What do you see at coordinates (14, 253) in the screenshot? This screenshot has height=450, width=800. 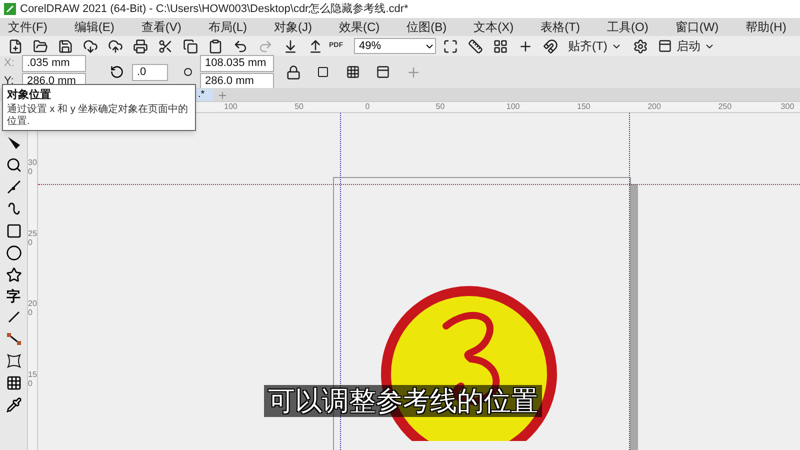 I see `ellipse-icon` at bounding box center [14, 253].